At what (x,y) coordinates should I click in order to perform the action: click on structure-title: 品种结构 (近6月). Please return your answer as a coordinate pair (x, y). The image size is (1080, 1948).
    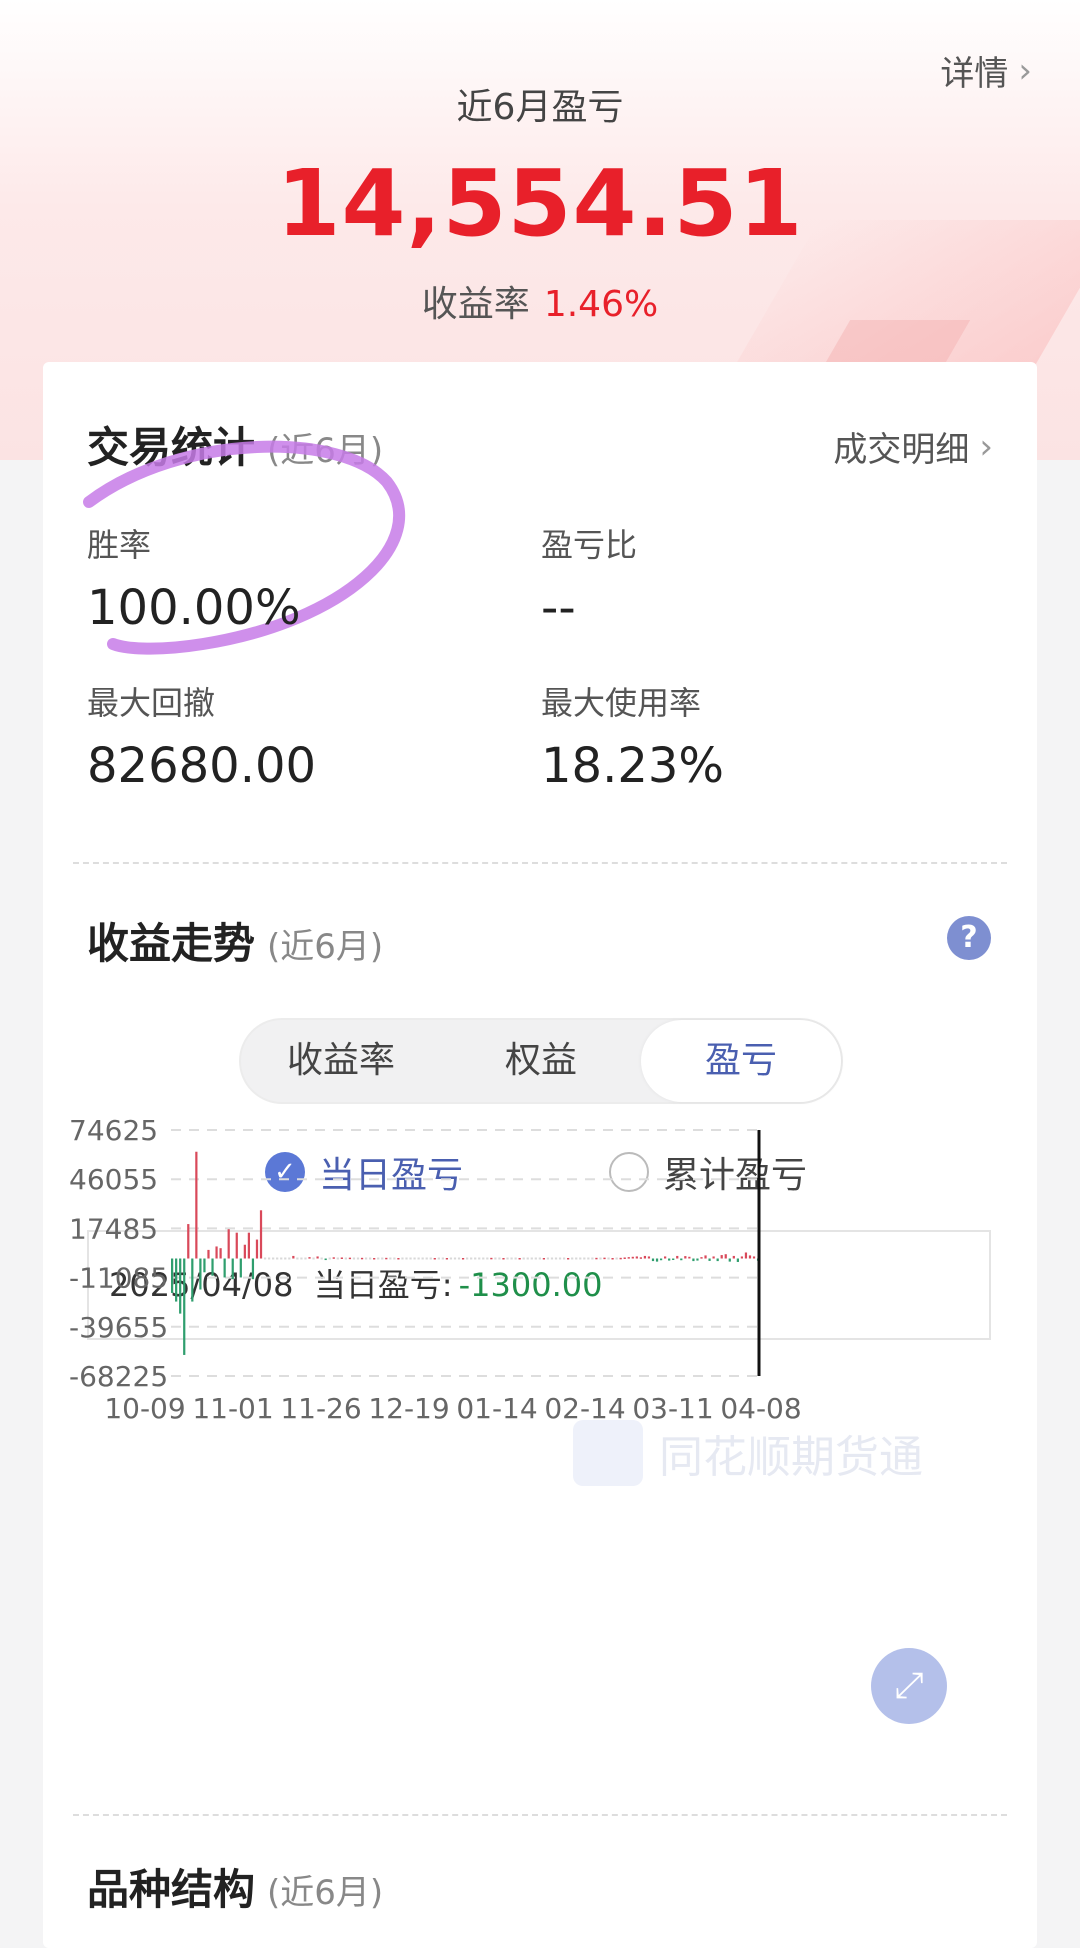
    Looking at the image, I should click on (235, 1886).